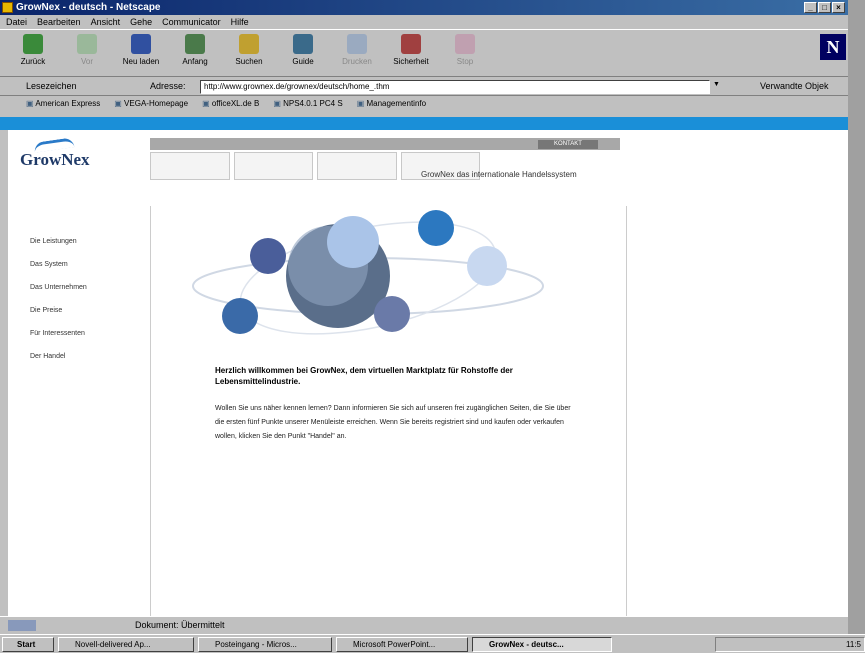 The width and height of the screenshot is (865, 653). Describe the element at coordinates (58, 364) in the screenshot. I see `nav-handel: Der Handel` at that location.